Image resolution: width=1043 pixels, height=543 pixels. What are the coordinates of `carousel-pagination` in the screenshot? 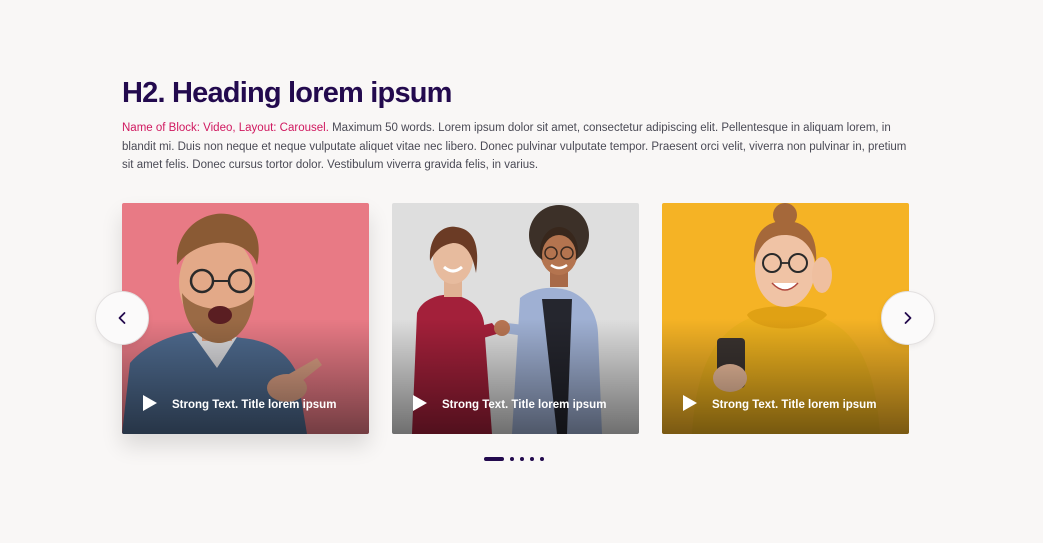 It's located at (514, 458).